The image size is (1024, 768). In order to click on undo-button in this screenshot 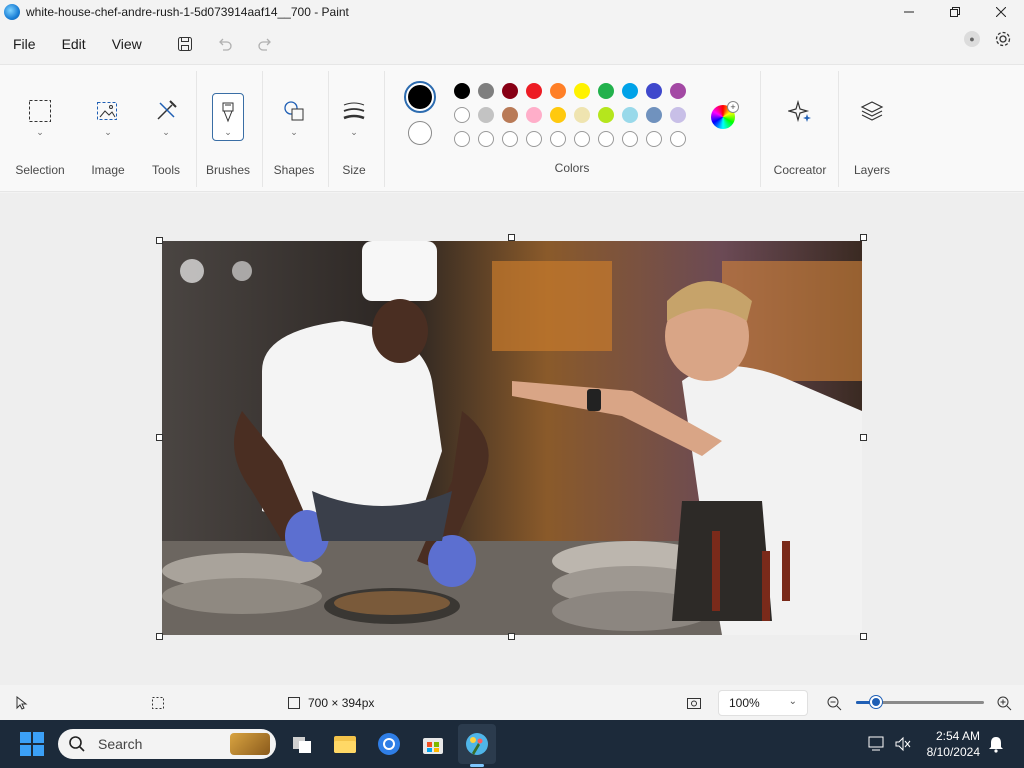, I will do `click(225, 44)`.